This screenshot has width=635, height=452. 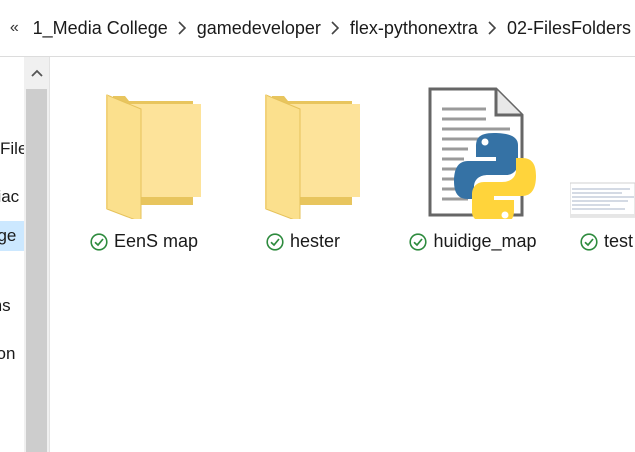 What do you see at coordinates (11, 306) in the screenshot?
I see `nav-item-programs: ms` at bounding box center [11, 306].